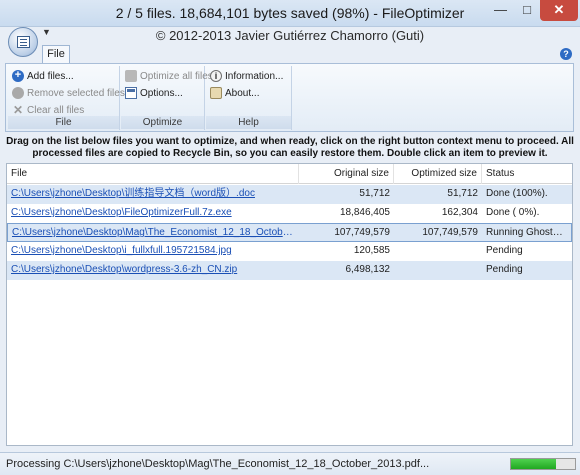  What do you see at coordinates (176, 76) in the screenshot?
I see `optimize-all-files-label: Optimize all files` at bounding box center [176, 76].